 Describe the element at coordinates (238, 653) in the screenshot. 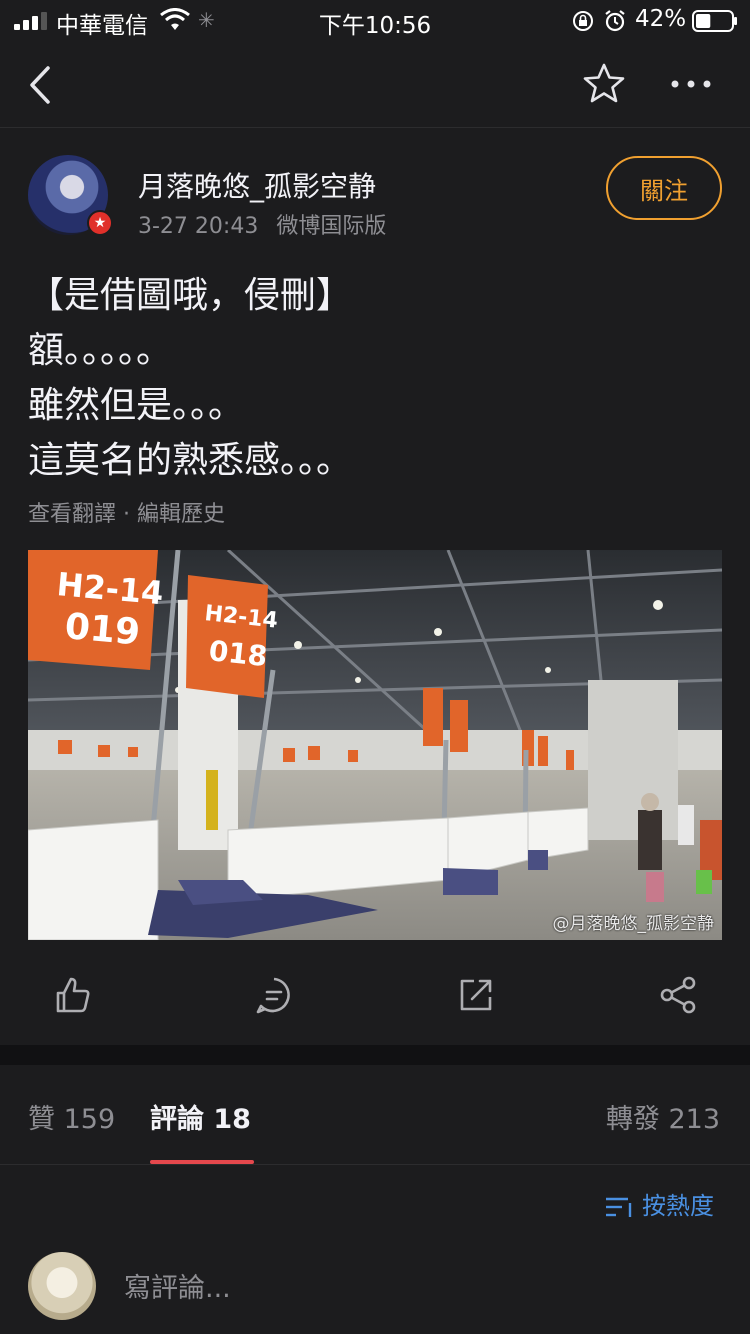

I see `sign-line: 018` at that location.